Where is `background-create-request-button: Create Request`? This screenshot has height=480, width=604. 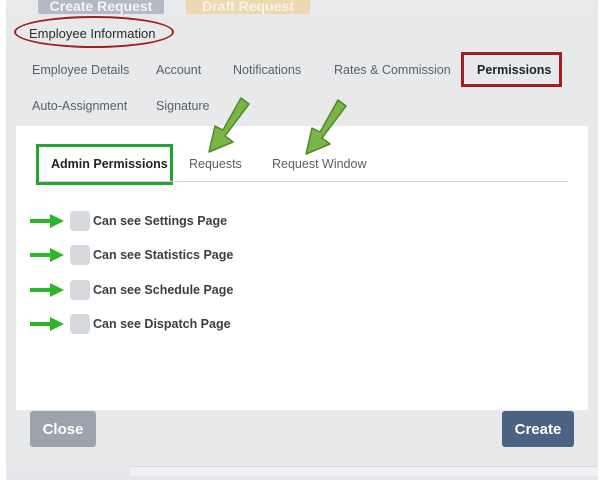
background-create-request-button: Create Request is located at coordinates (101, 7).